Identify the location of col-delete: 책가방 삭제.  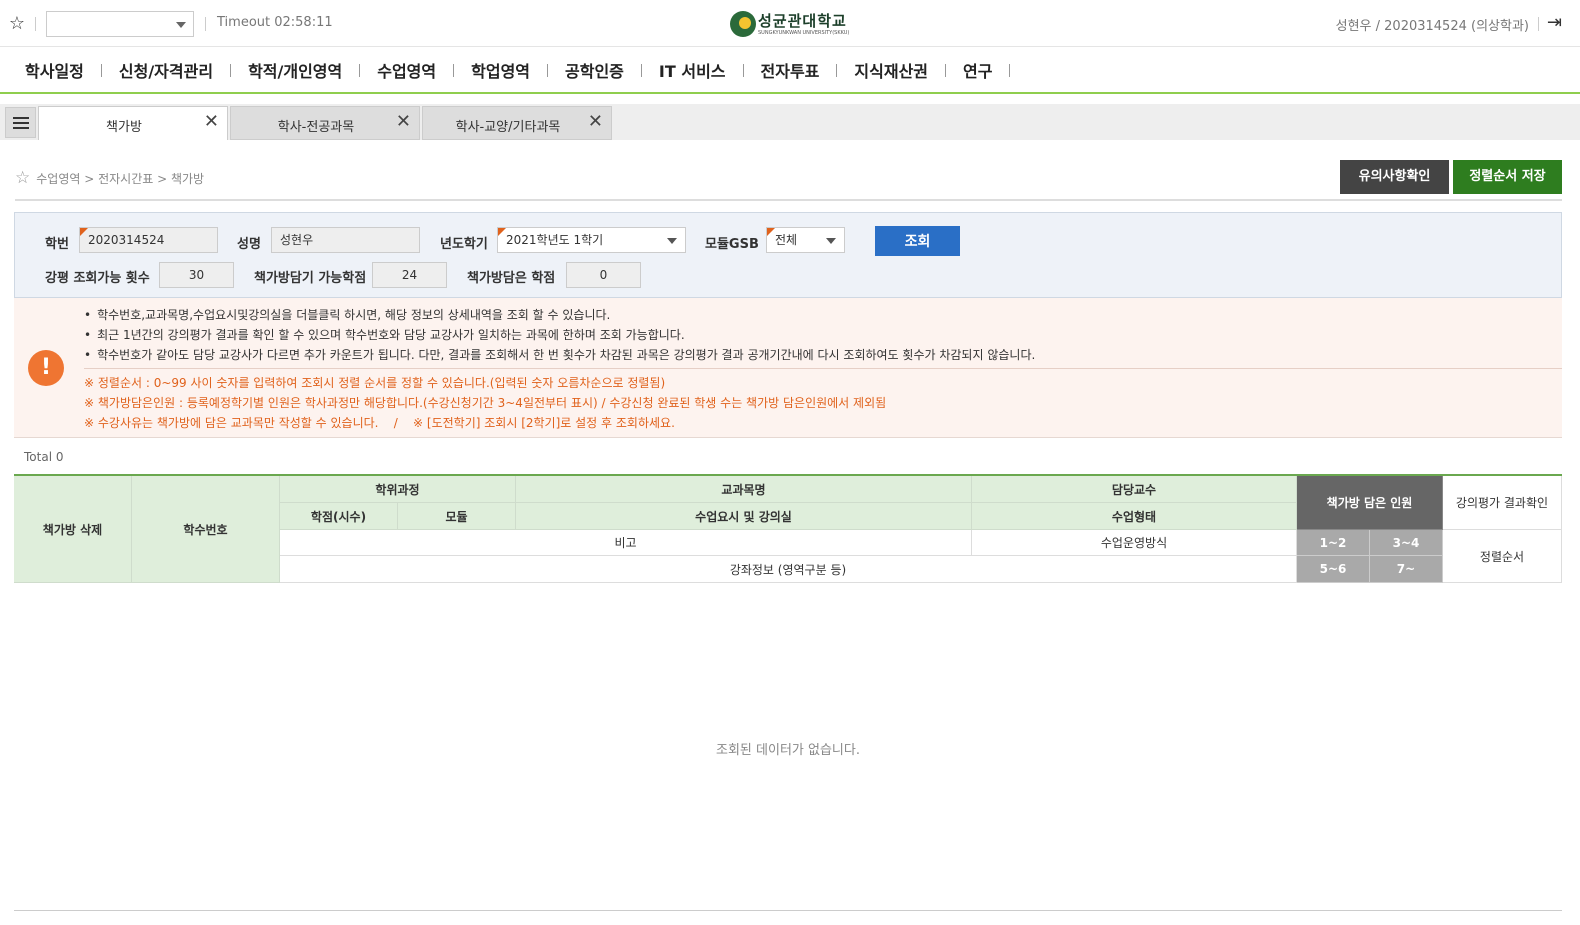
(73, 529).